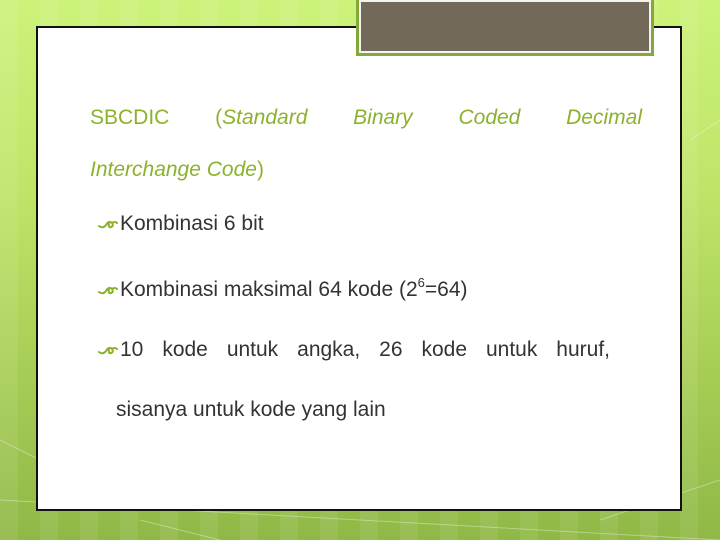 The image size is (720, 540). I want to click on word: 26, so click(391, 349).